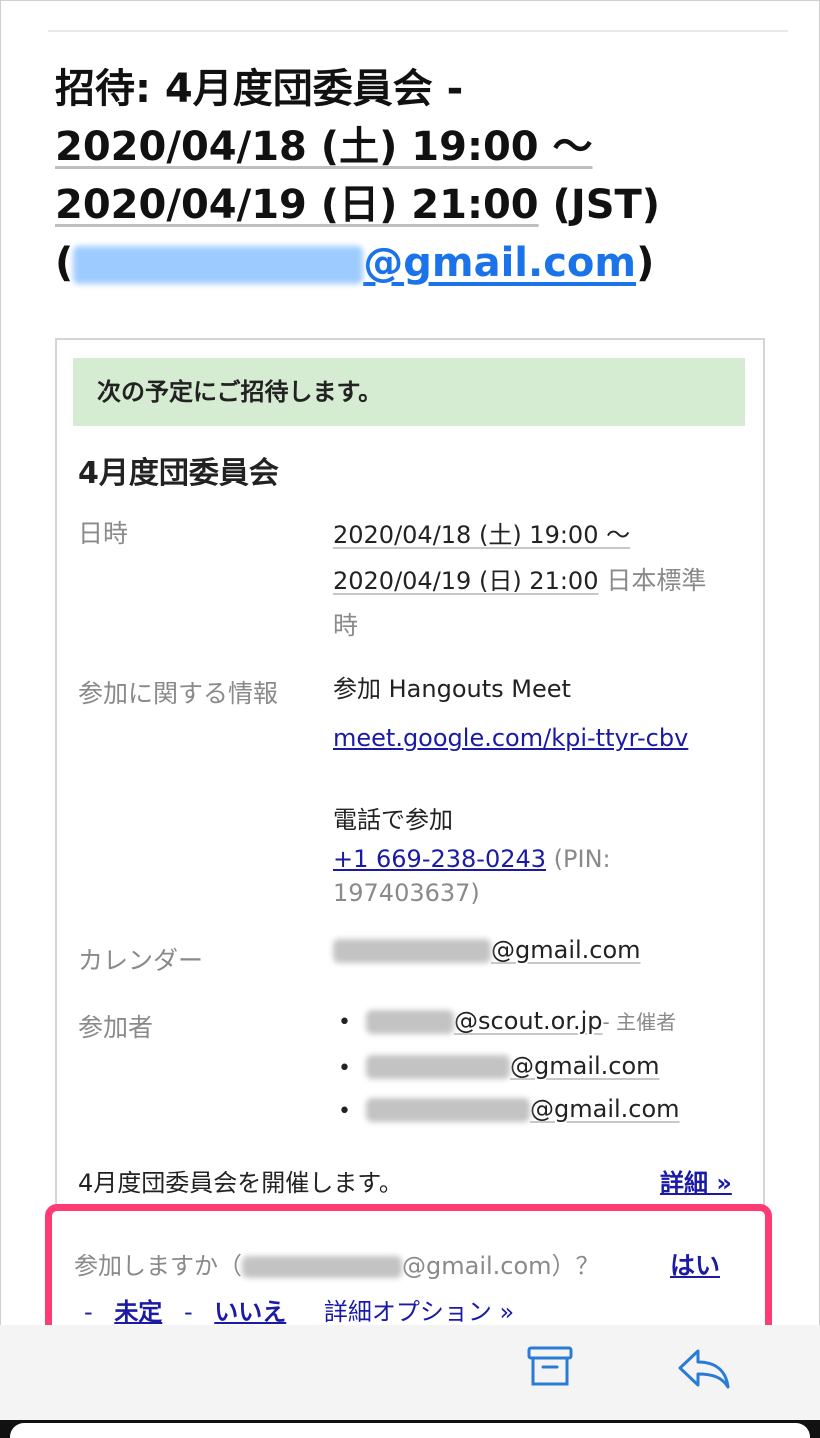 The height and width of the screenshot is (1438, 820). I want to click on meet-link: meet.google.com/kpi-ttyr-cbv, so click(510, 738).